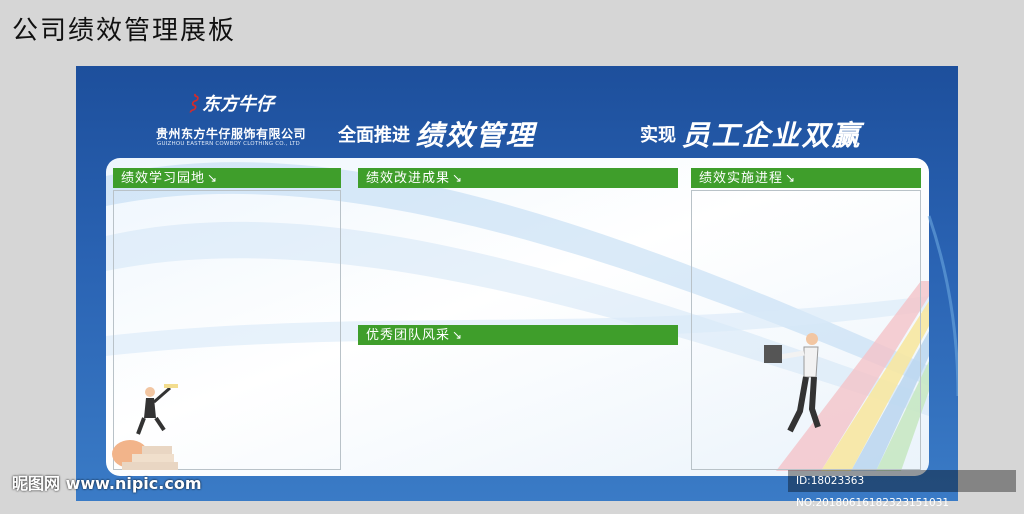  I want to click on page-title: 公司绩效管理展板, so click(124, 31).